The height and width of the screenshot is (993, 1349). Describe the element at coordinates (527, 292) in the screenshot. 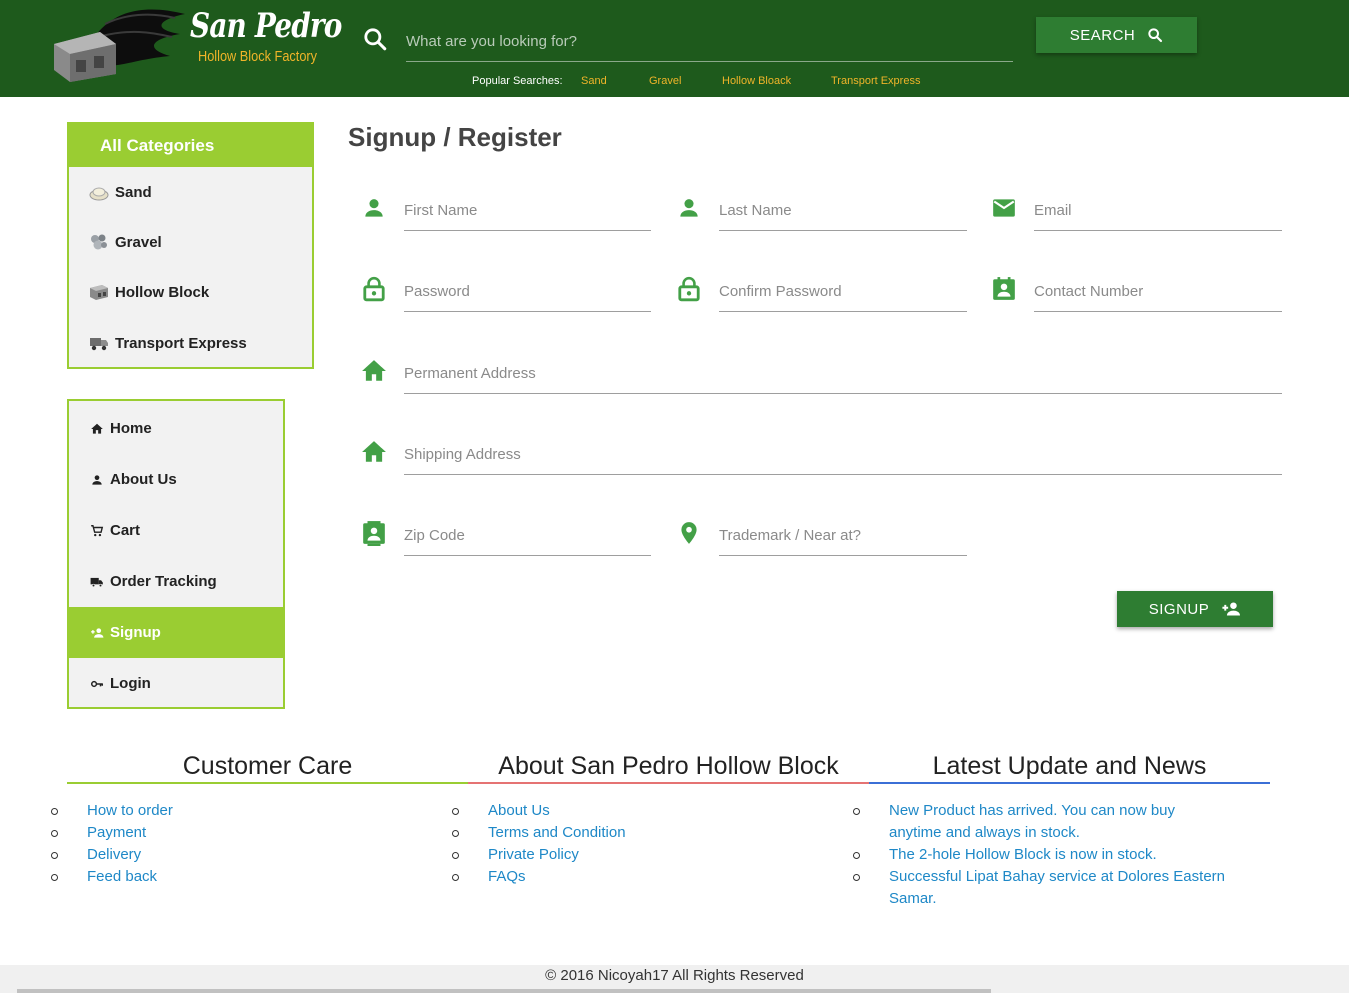

I see `password-input` at that location.